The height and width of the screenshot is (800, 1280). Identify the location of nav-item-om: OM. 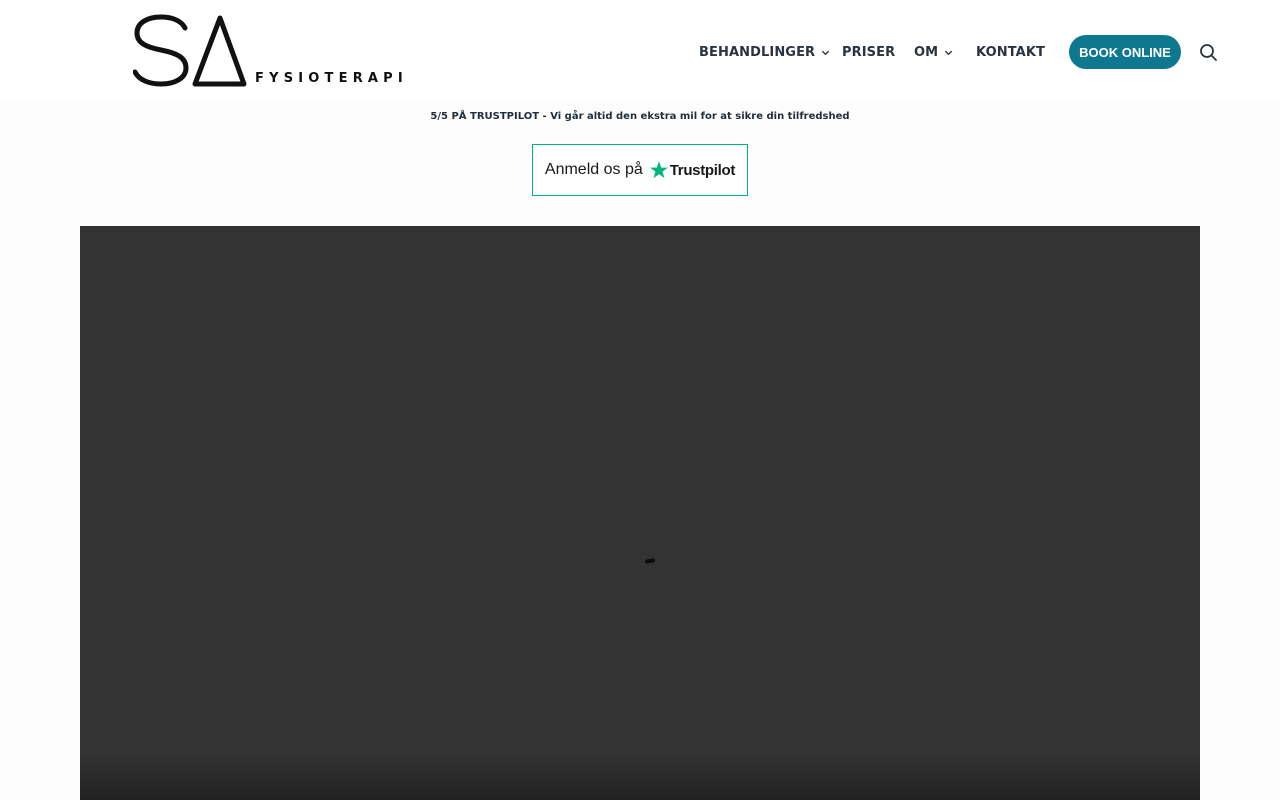
(933, 52).